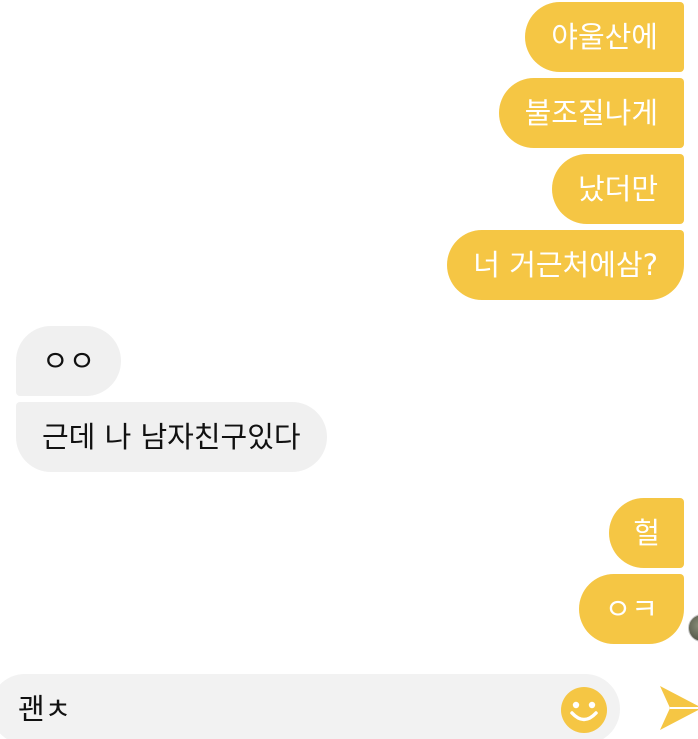 The height and width of the screenshot is (739, 698). What do you see at coordinates (631, 609) in the screenshot?
I see `outgoing-message: ㅇㅋ` at bounding box center [631, 609].